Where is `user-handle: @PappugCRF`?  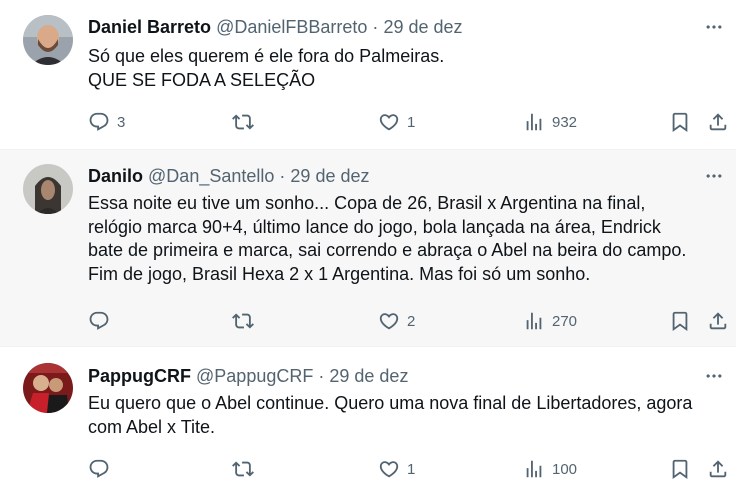 user-handle: @PappugCRF is located at coordinates (254, 376).